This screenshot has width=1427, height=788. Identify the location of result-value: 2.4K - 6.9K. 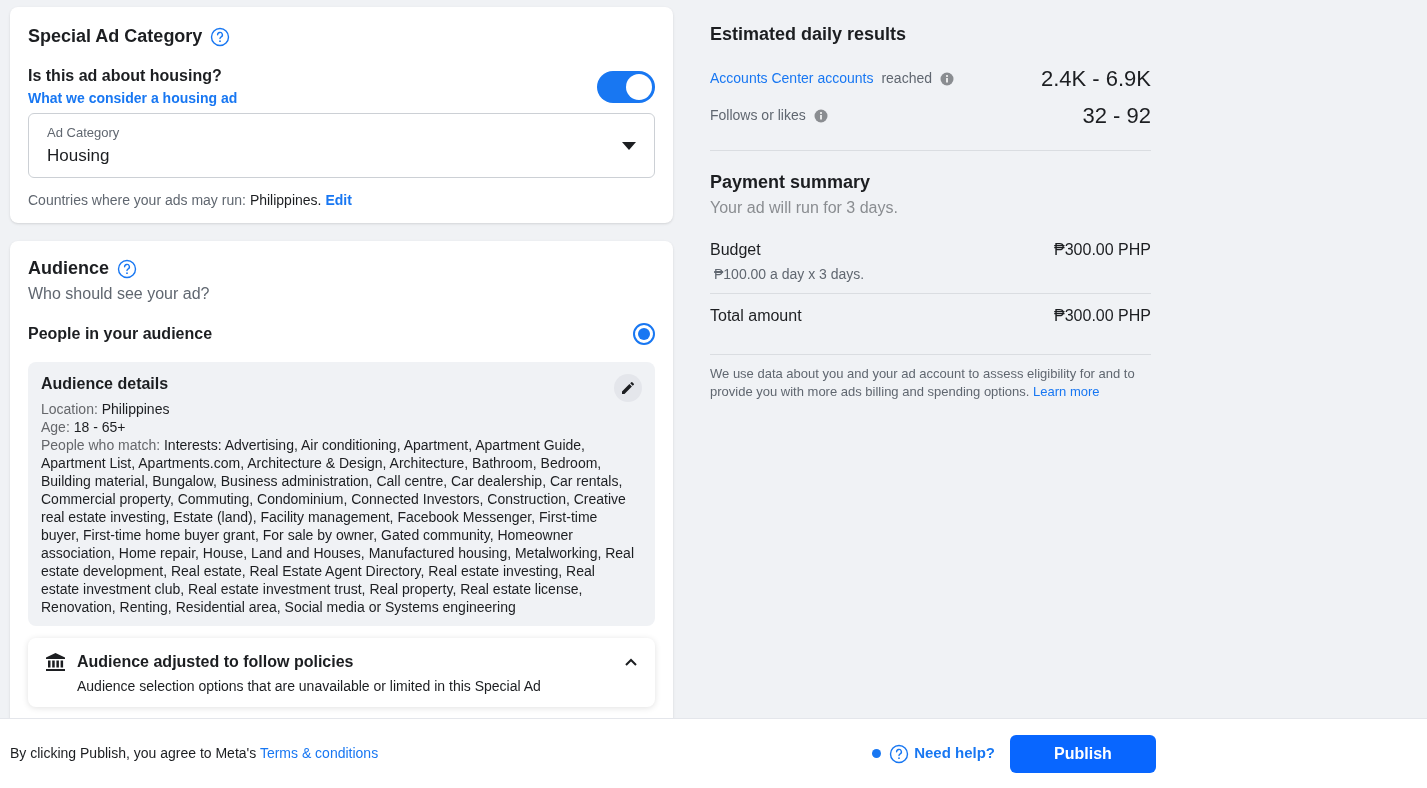
(1095, 79).